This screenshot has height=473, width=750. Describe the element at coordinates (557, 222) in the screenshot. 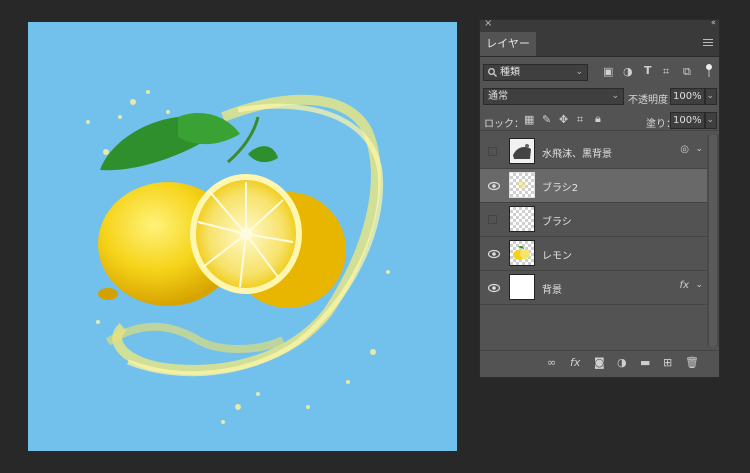

I see `layer-name: ブラシ` at that location.